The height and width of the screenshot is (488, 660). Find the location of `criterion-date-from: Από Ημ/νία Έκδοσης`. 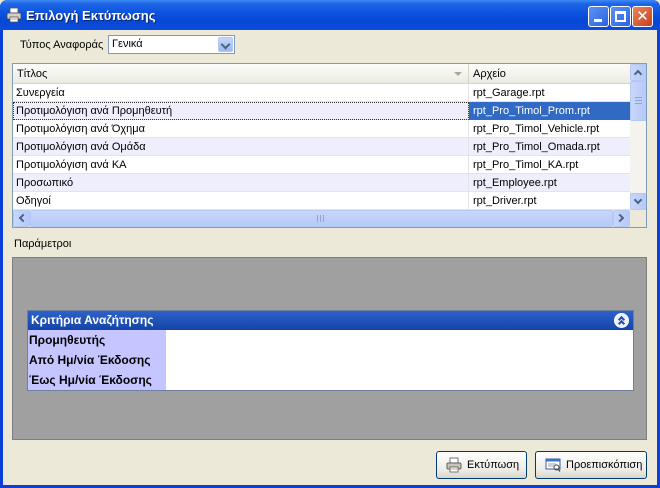

criterion-date-from: Από Ημ/νία Έκδοσης is located at coordinates (97, 360).